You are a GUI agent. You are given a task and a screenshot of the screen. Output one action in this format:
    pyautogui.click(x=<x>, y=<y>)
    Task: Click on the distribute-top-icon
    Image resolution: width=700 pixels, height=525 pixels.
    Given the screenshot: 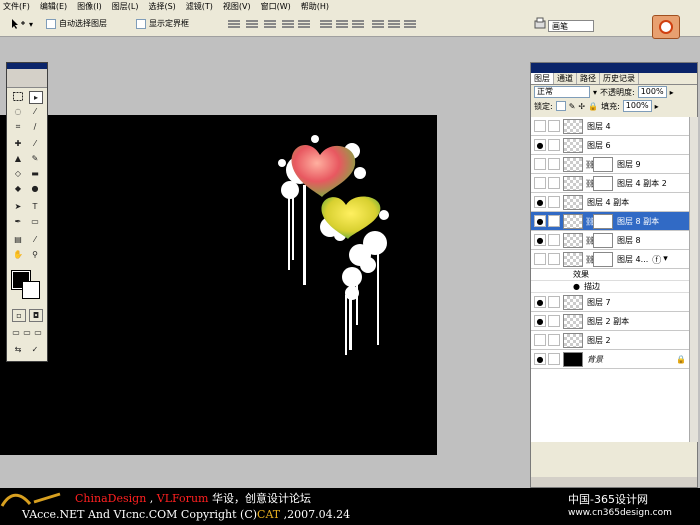 What is the action you would take?
    pyautogui.click(x=326, y=24)
    